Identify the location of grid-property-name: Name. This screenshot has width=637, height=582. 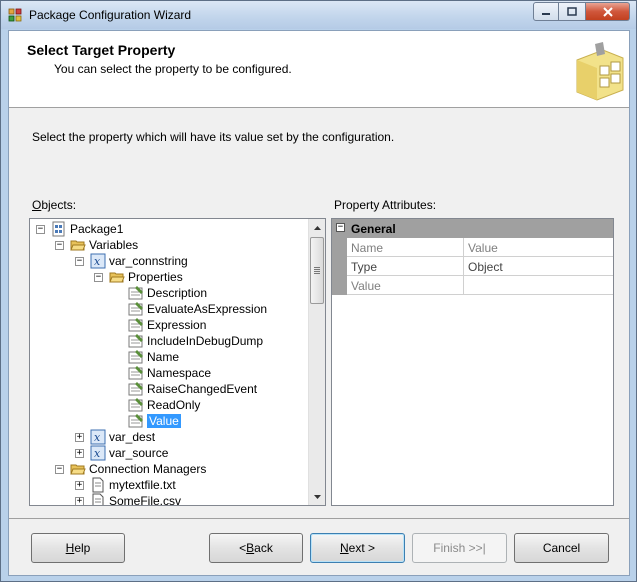
(405, 247).